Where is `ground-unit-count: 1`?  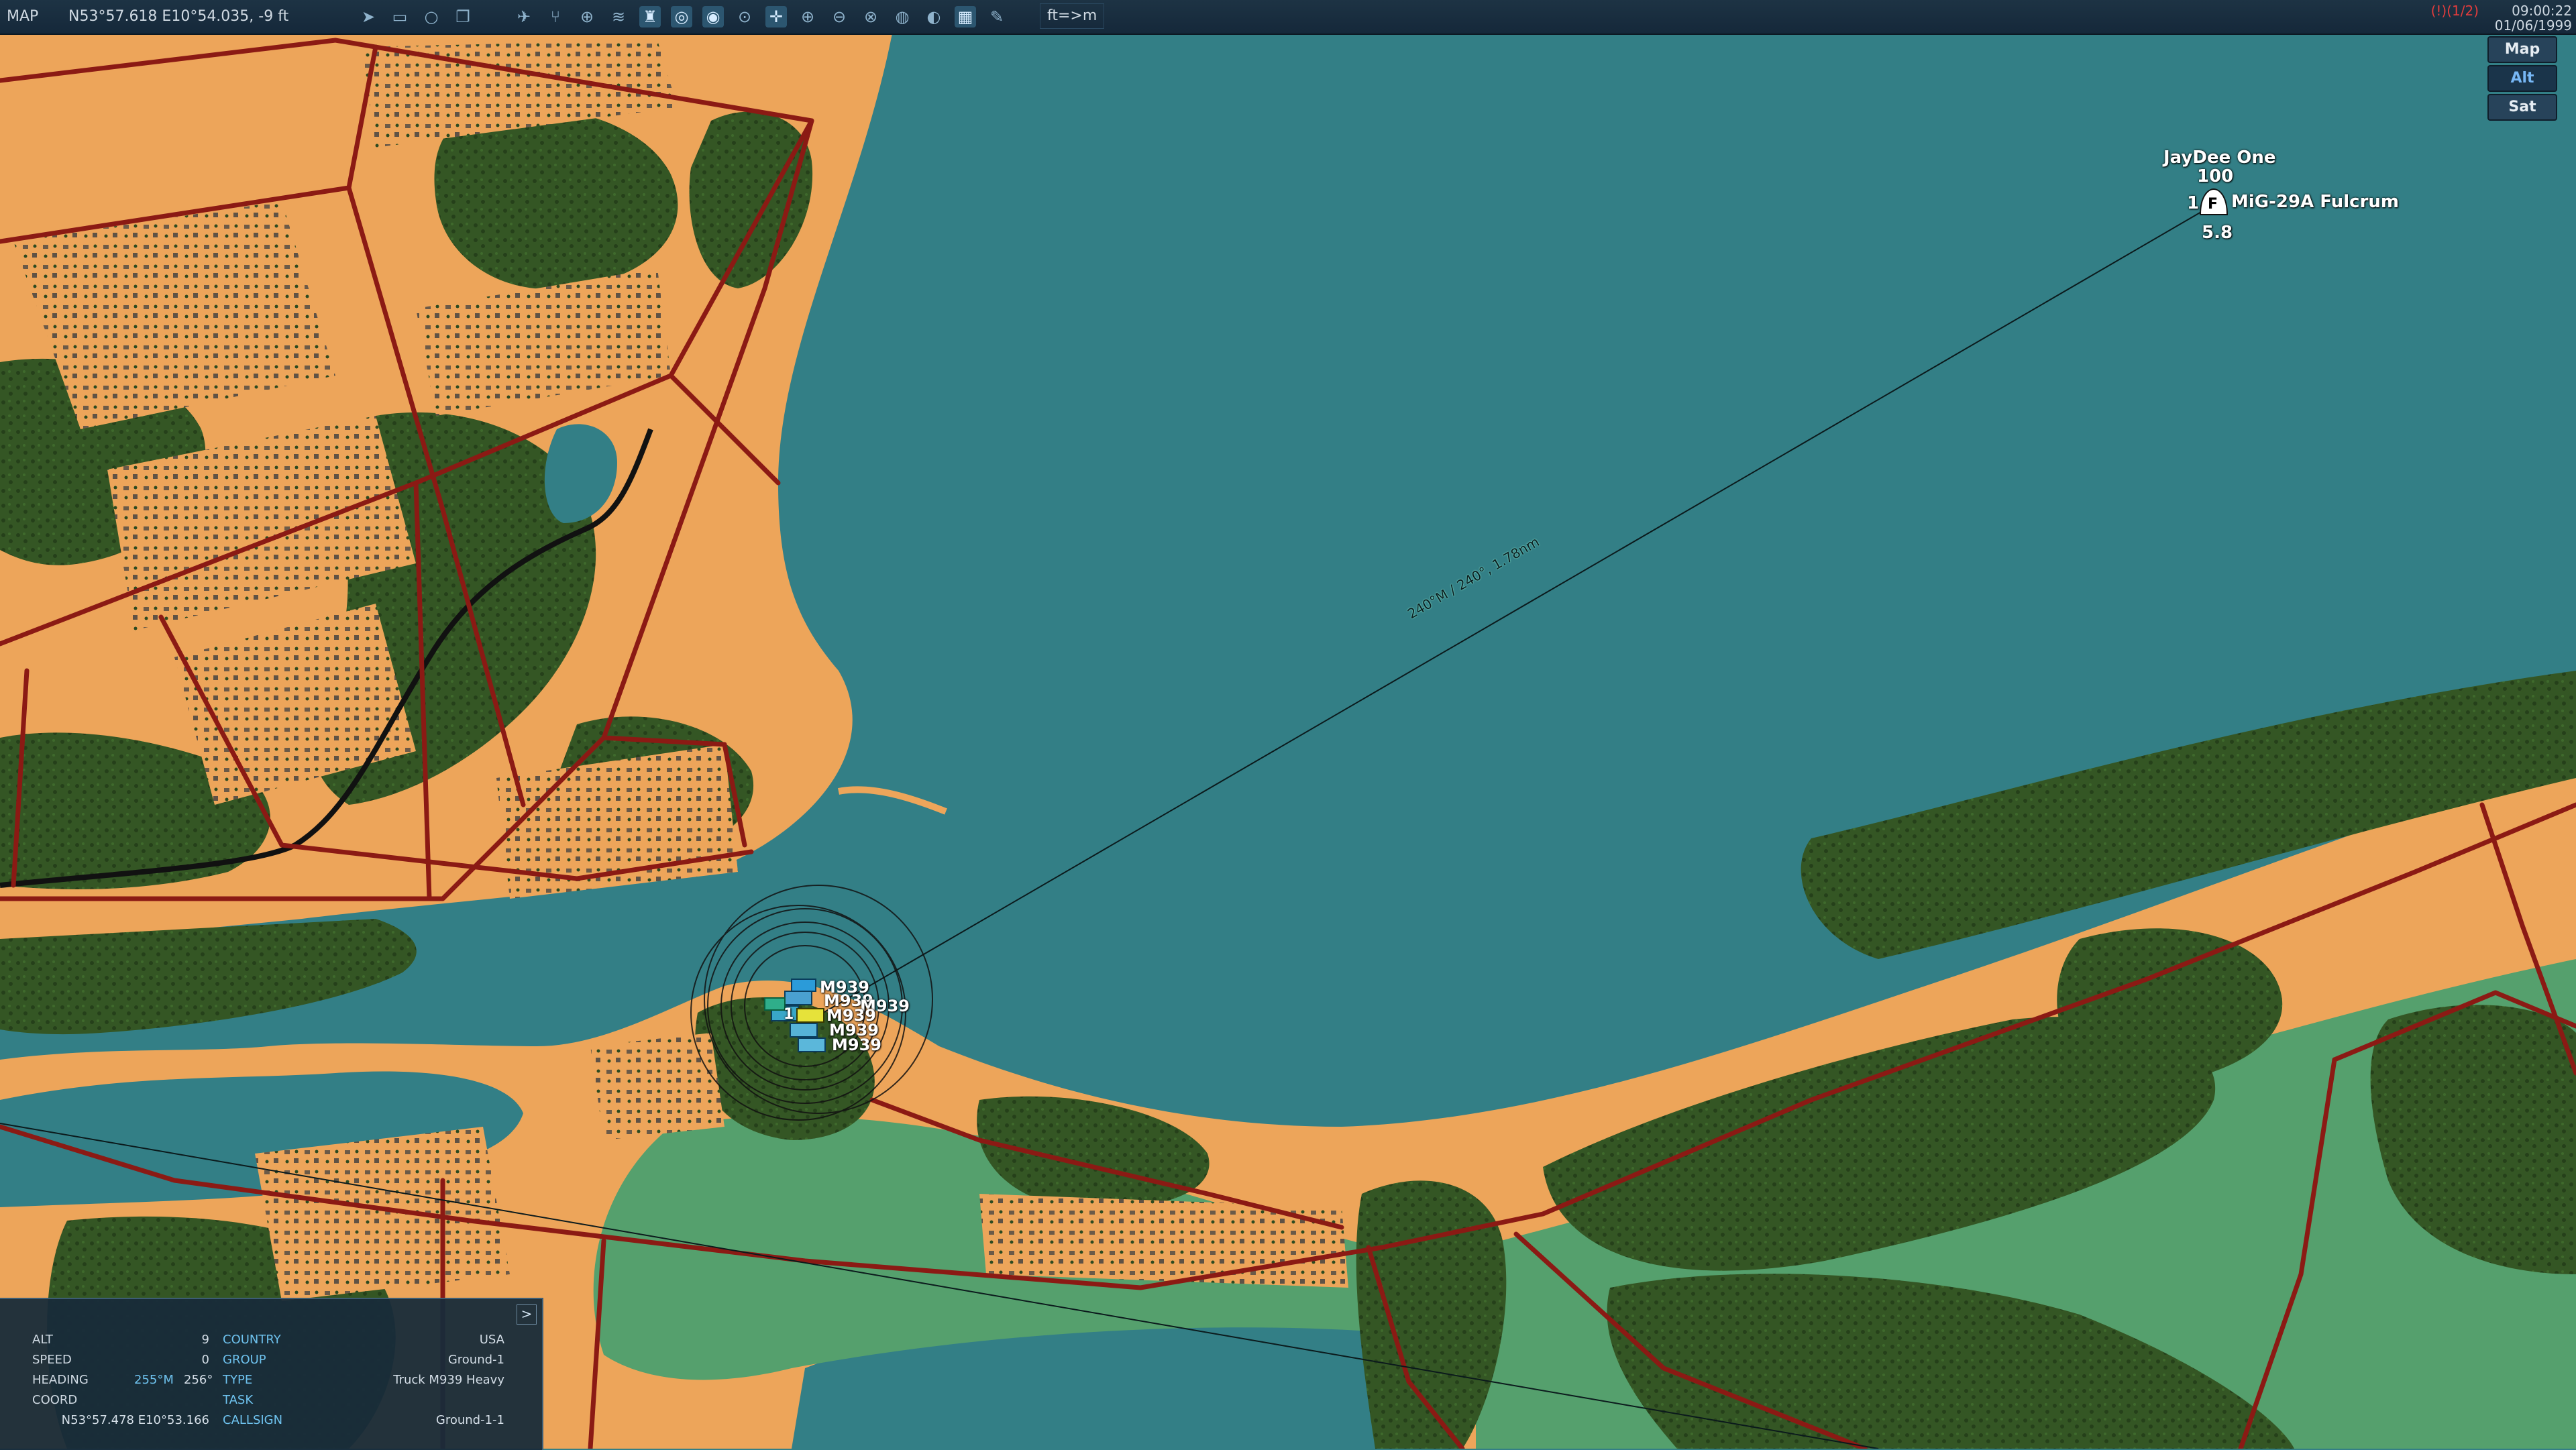 ground-unit-count: 1 is located at coordinates (789, 1014).